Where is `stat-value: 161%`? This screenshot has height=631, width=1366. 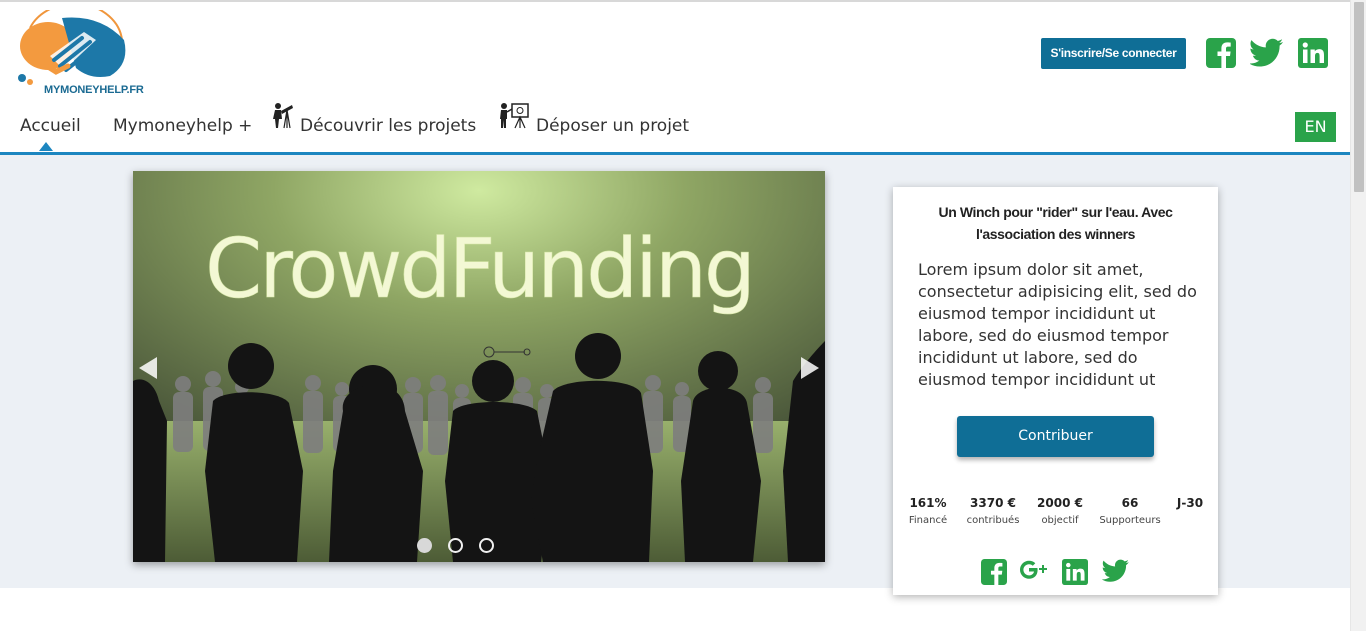 stat-value: 161% is located at coordinates (928, 503).